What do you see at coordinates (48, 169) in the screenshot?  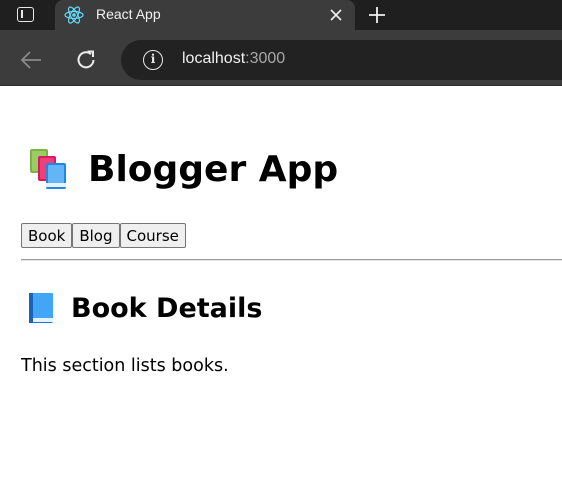 I see `books-icon` at bounding box center [48, 169].